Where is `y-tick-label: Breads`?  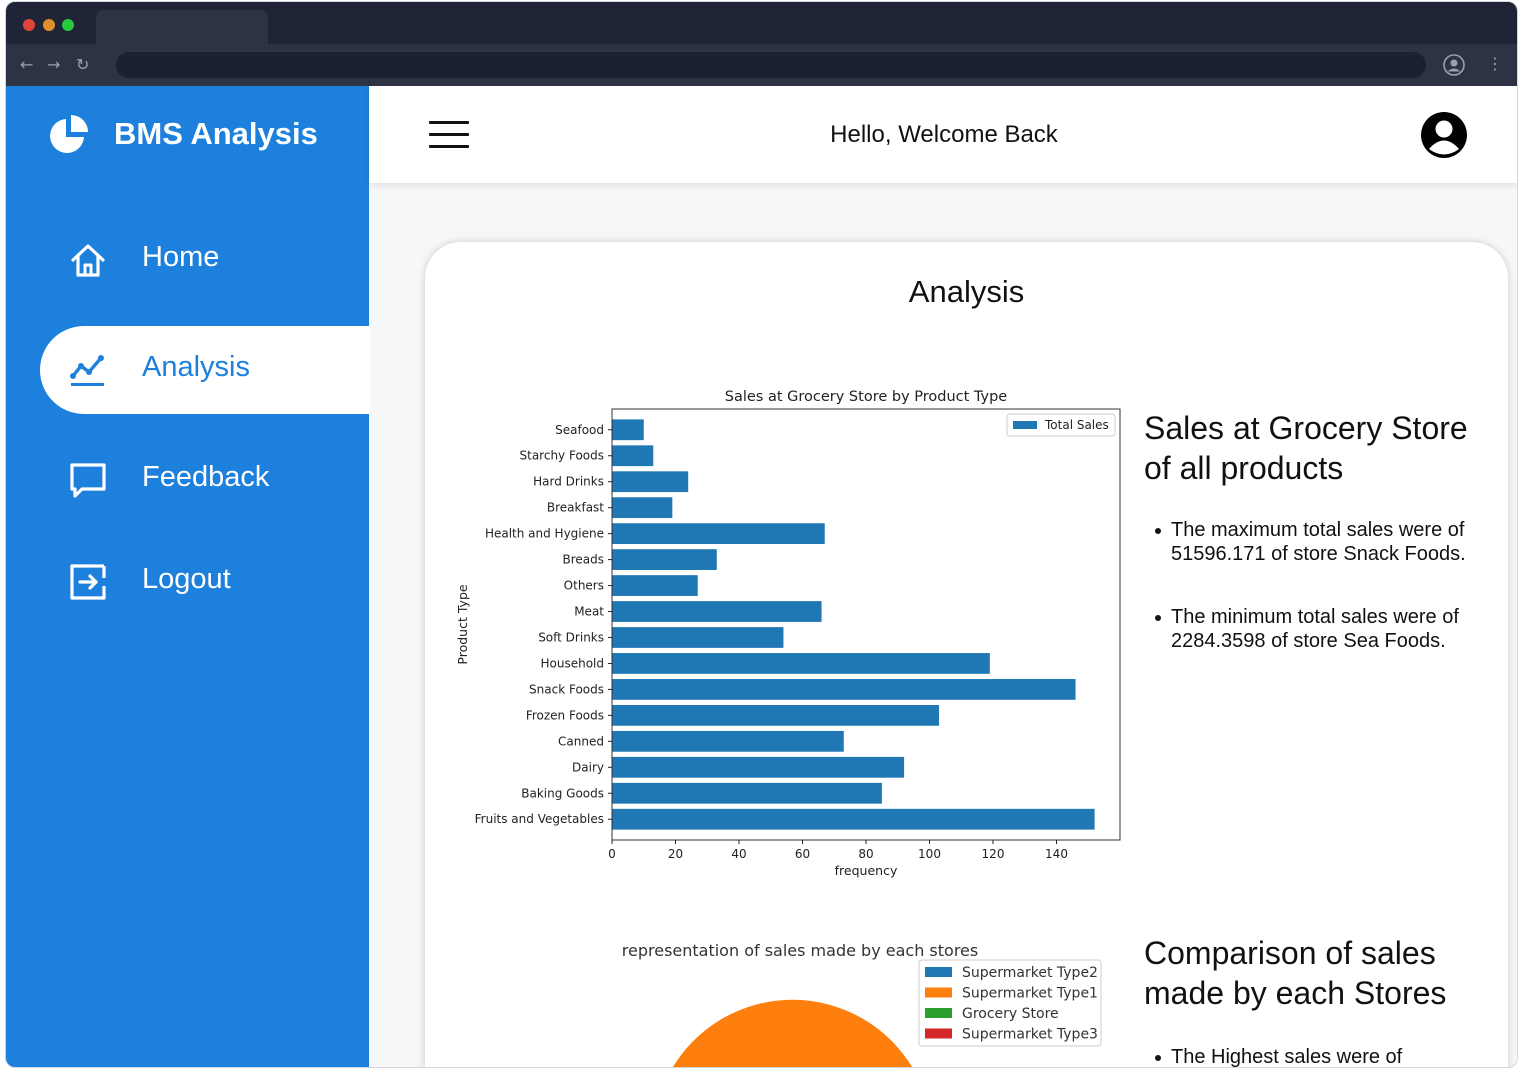
y-tick-label: Breads is located at coordinates (583, 560).